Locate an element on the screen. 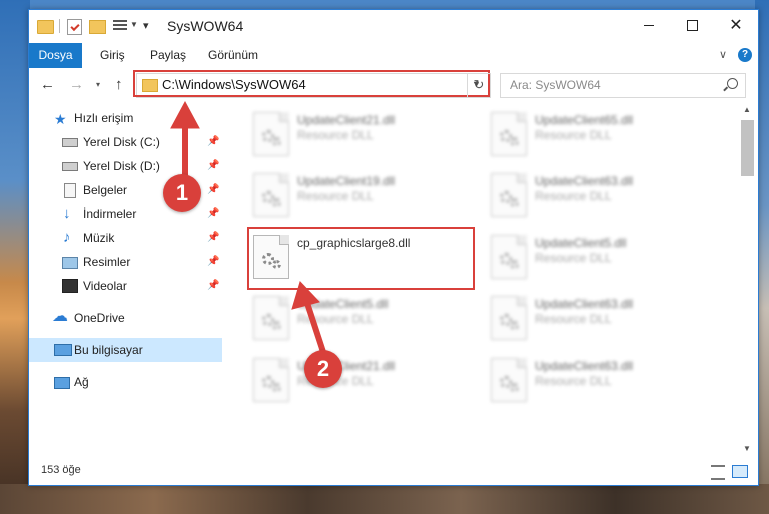 Image resolution: width=769 pixels, height=514 pixels. music-icon: ♪ is located at coordinates (67, 237).